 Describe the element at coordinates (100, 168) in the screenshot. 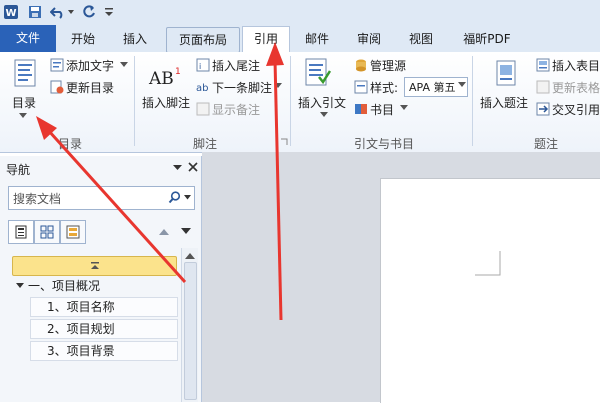

I see `navigation-header: 导航` at that location.